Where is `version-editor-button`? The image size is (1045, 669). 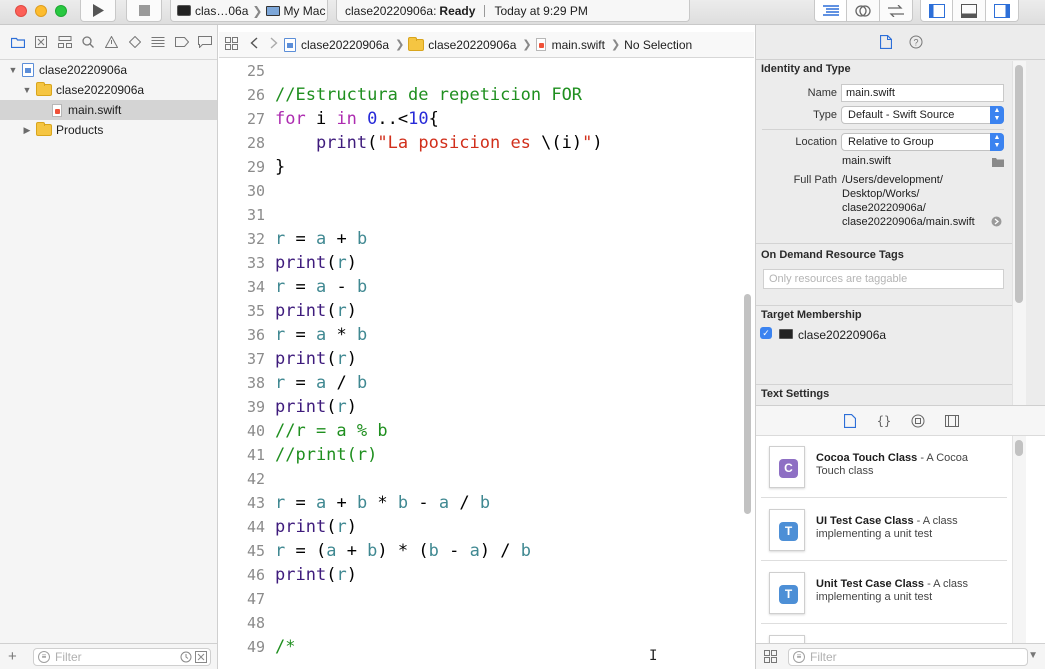
version-editor-button is located at coordinates (896, 11).